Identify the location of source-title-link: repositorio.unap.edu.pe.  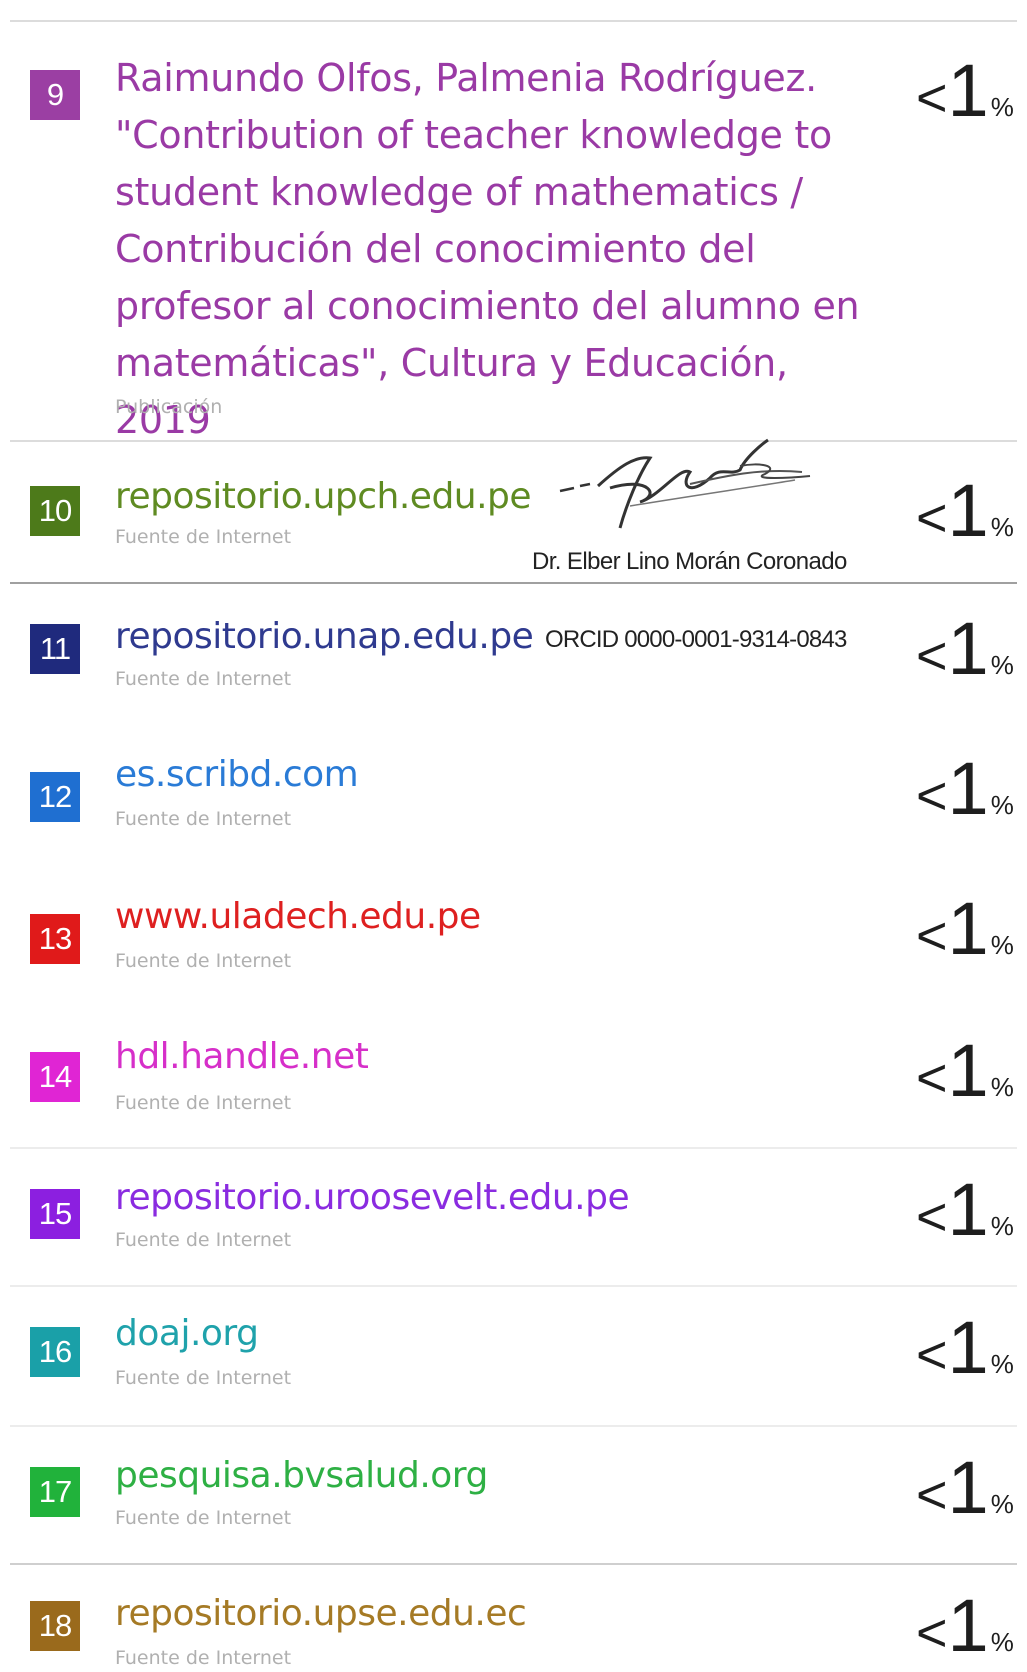
(324, 637).